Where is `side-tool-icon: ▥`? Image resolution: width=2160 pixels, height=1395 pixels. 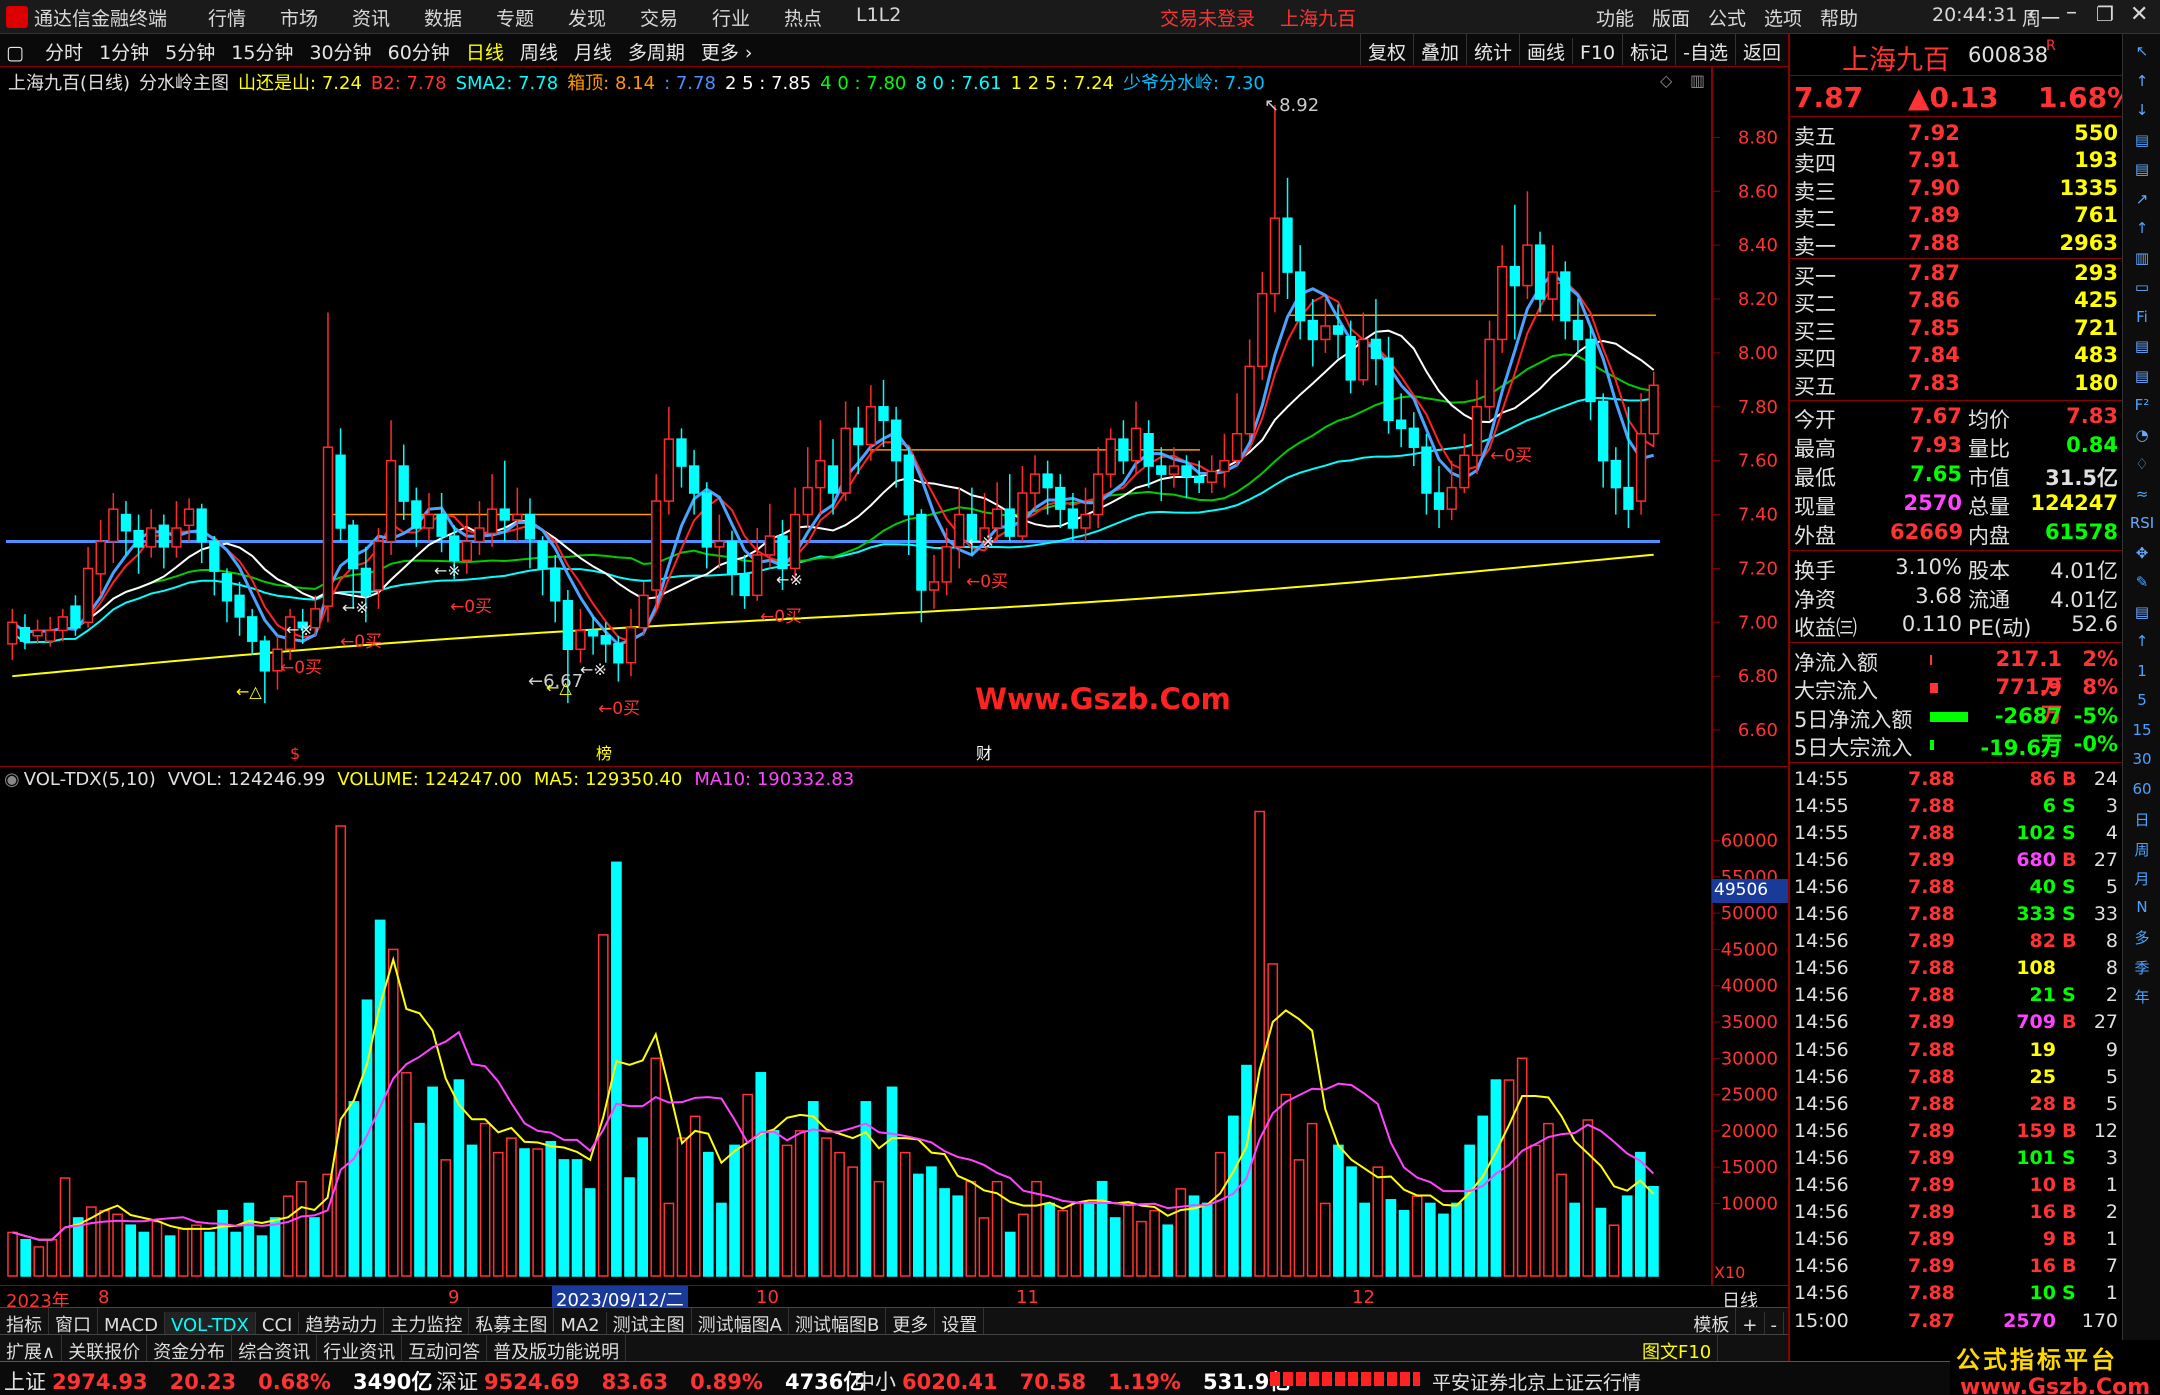 side-tool-icon: ▥ is located at coordinates (2142, 262).